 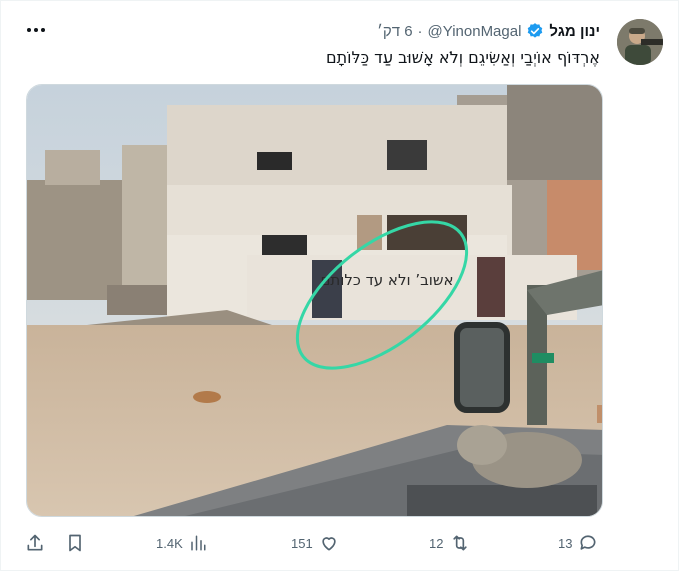 What do you see at coordinates (460, 543) in the screenshot?
I see `retweet-icon` at bounding box center [460, 543].